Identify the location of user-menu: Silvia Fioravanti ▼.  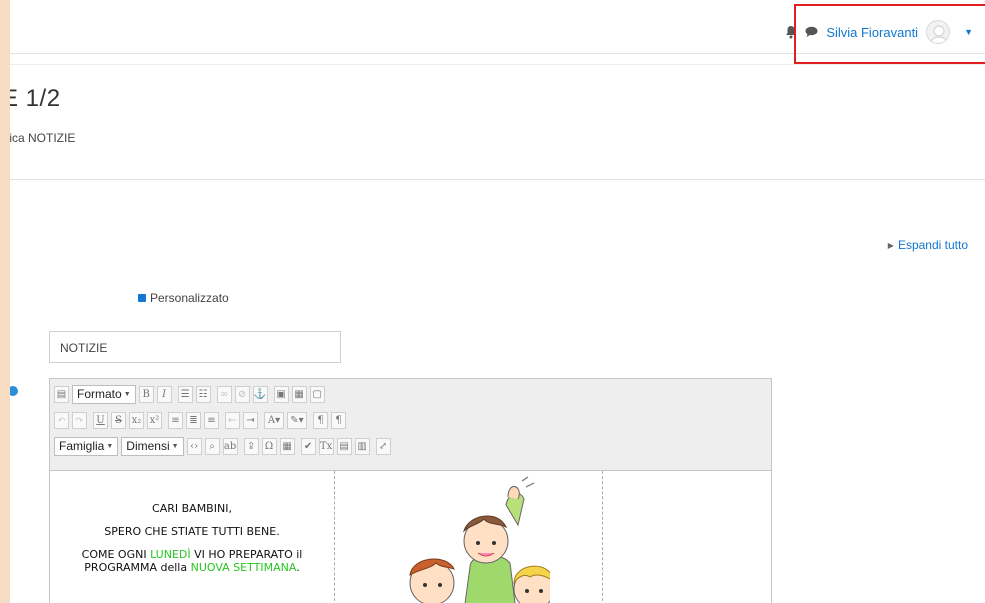
(879, 32).